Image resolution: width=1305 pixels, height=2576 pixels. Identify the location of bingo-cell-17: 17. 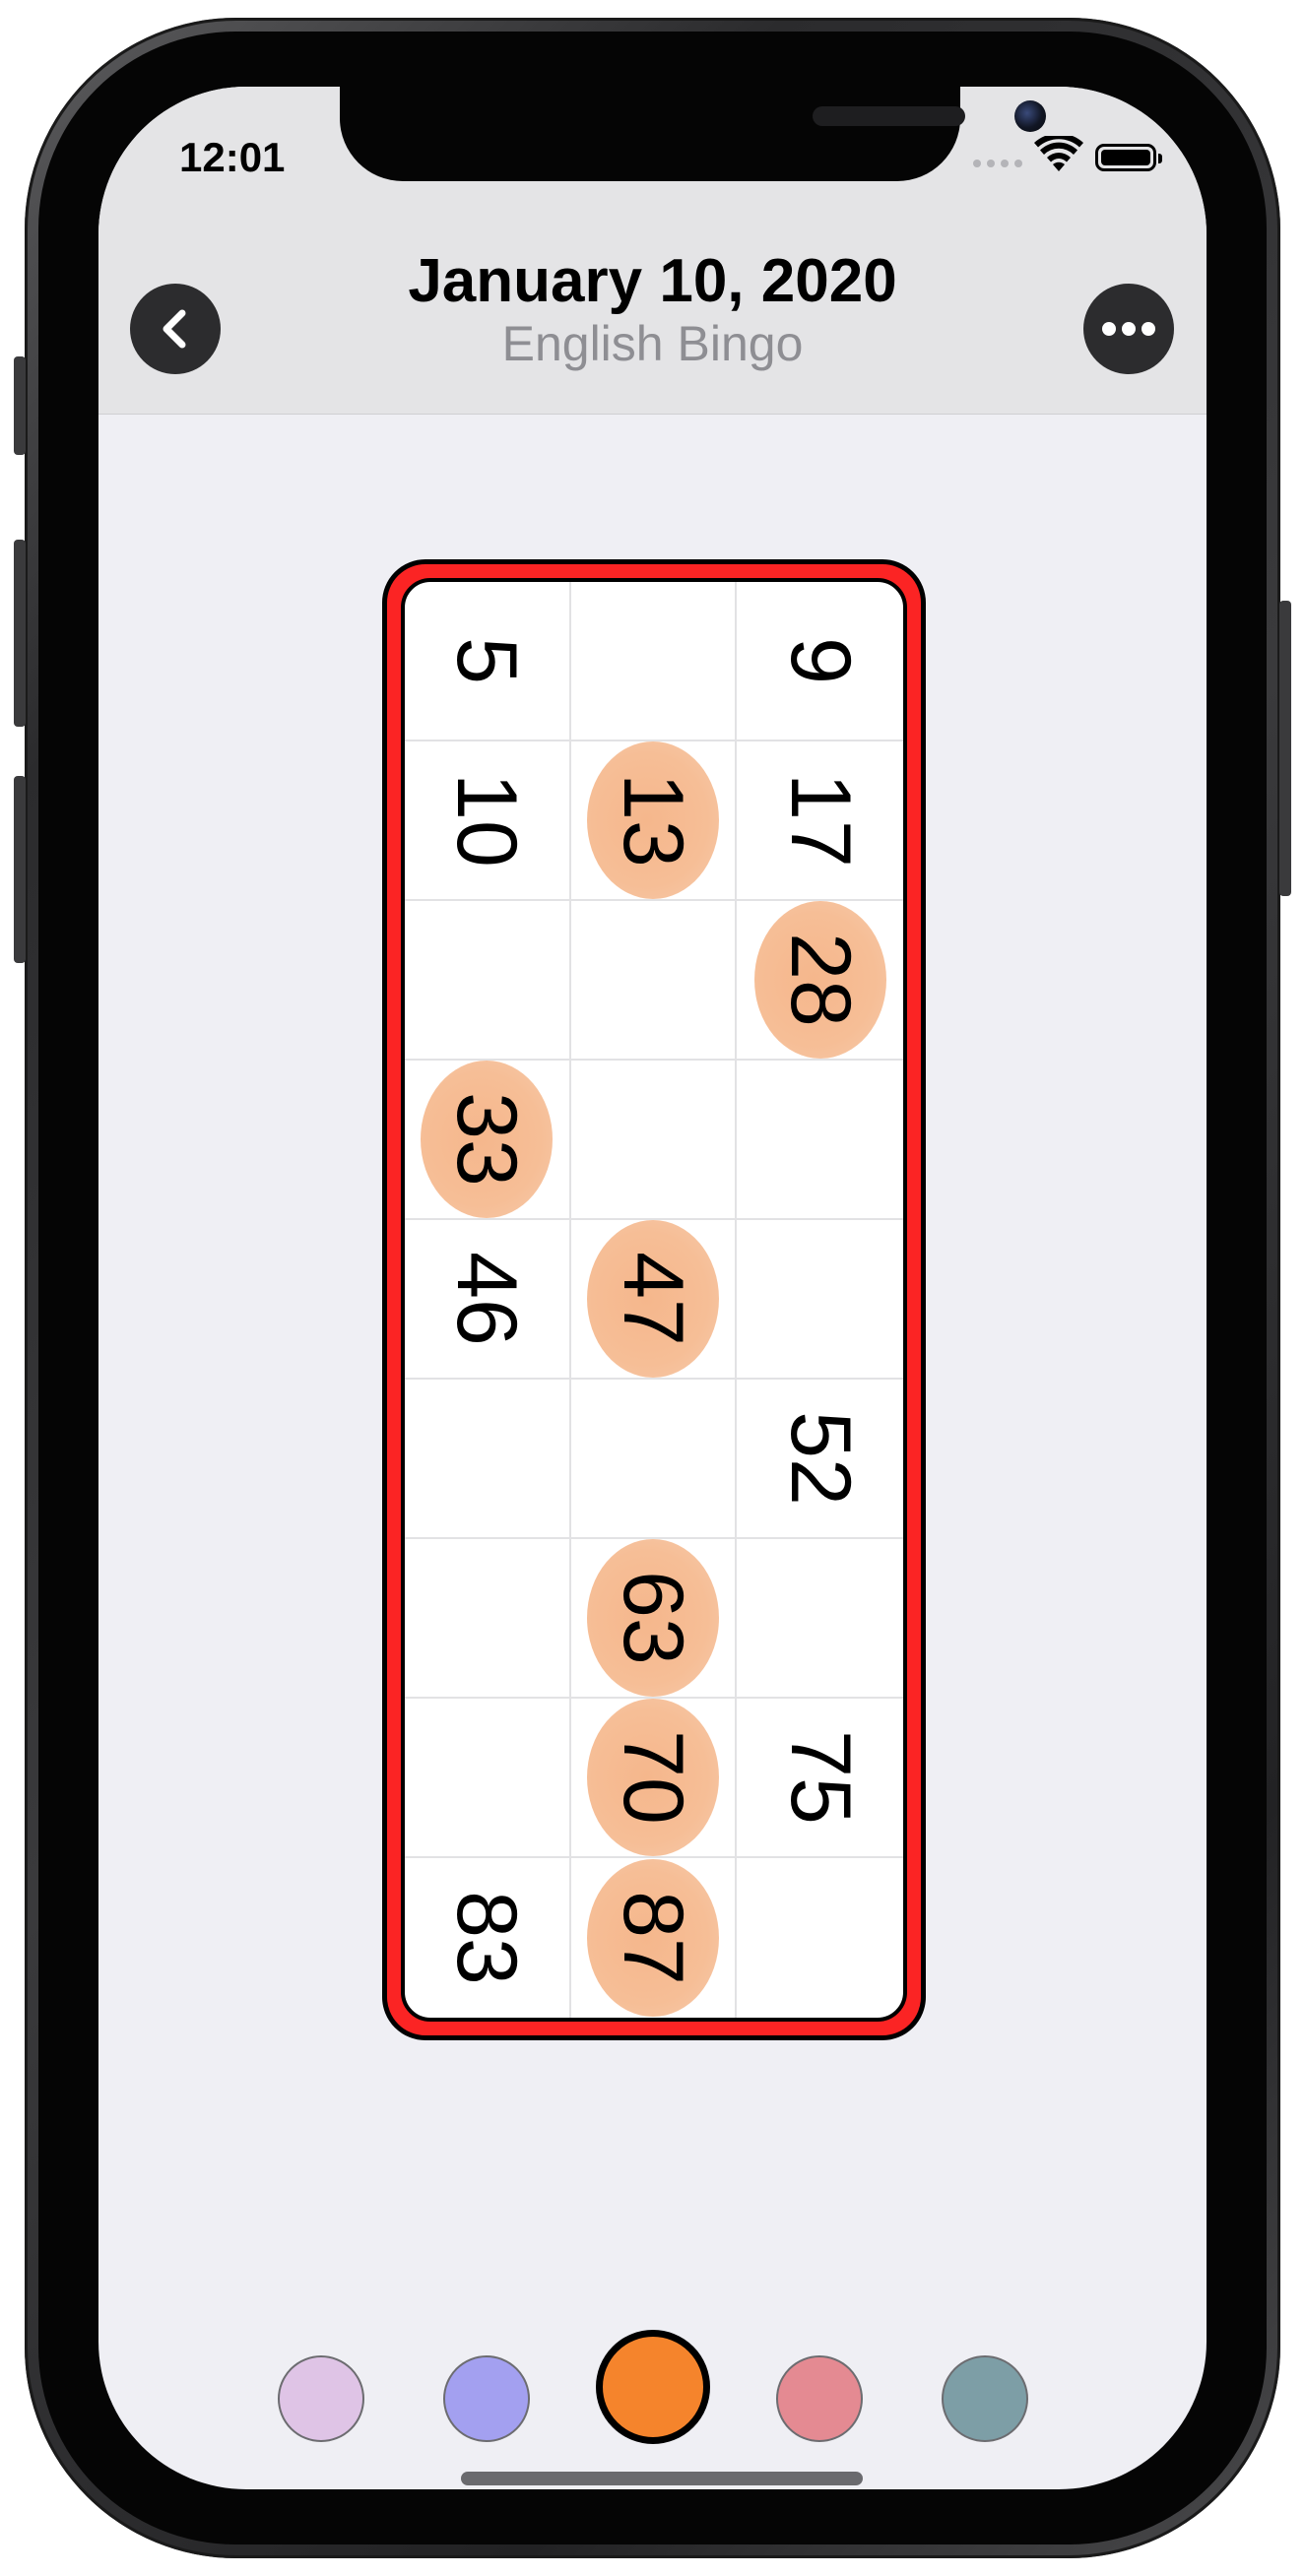
(820, 821).